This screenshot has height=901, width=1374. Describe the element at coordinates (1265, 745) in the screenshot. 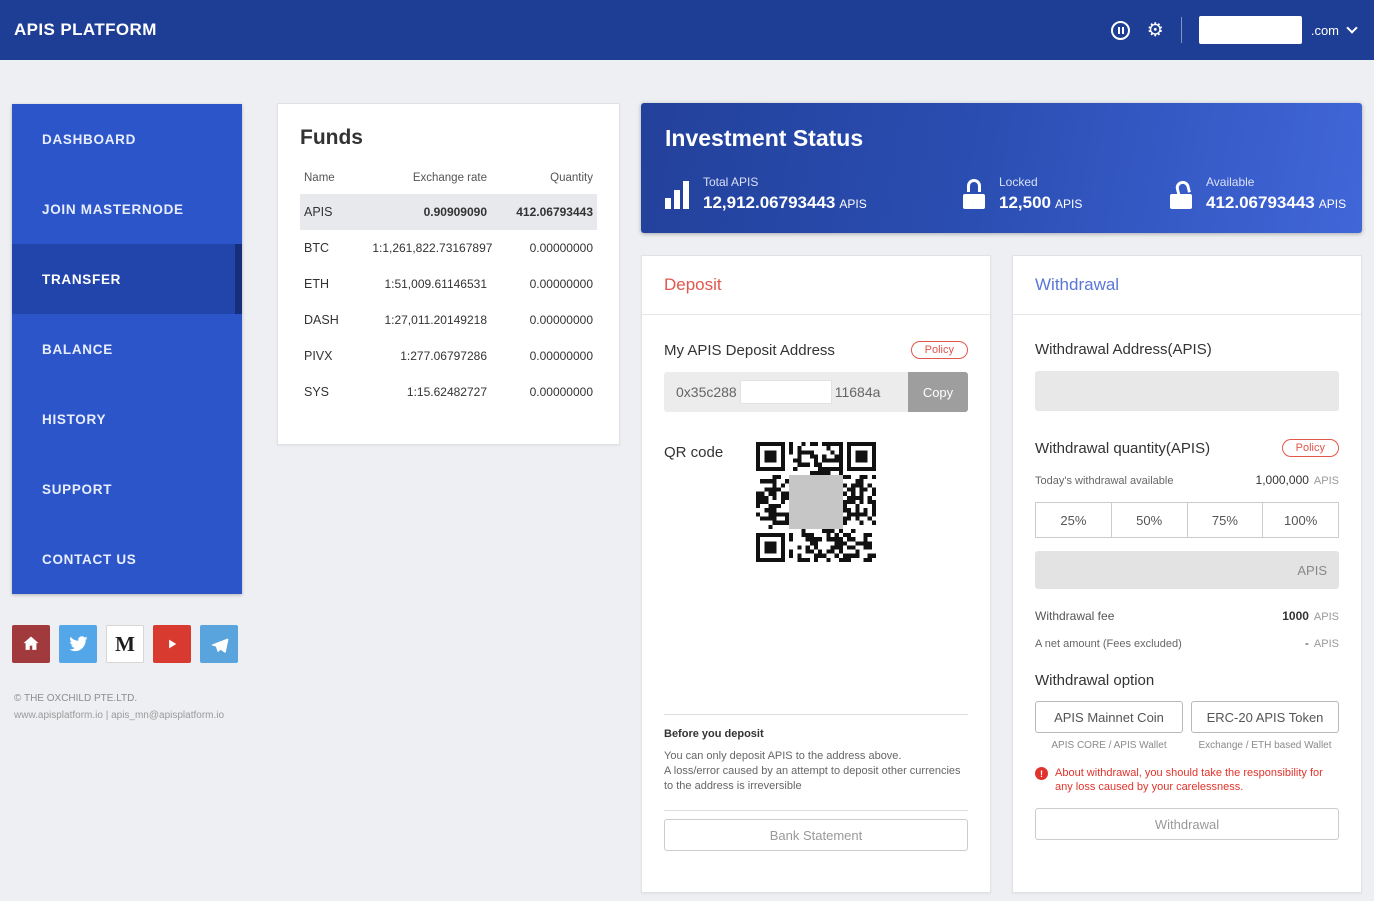

I see `option-caption-erc20: Exchange / ETH based Wallet` at that location.